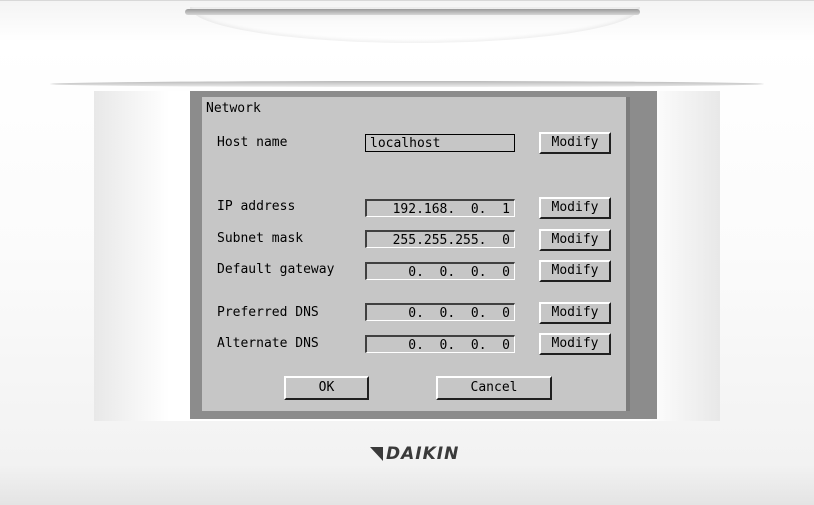 The height and width of the screenshot is (505, 814). I want to click on ip-address-label: IP address, so click(256, 206).